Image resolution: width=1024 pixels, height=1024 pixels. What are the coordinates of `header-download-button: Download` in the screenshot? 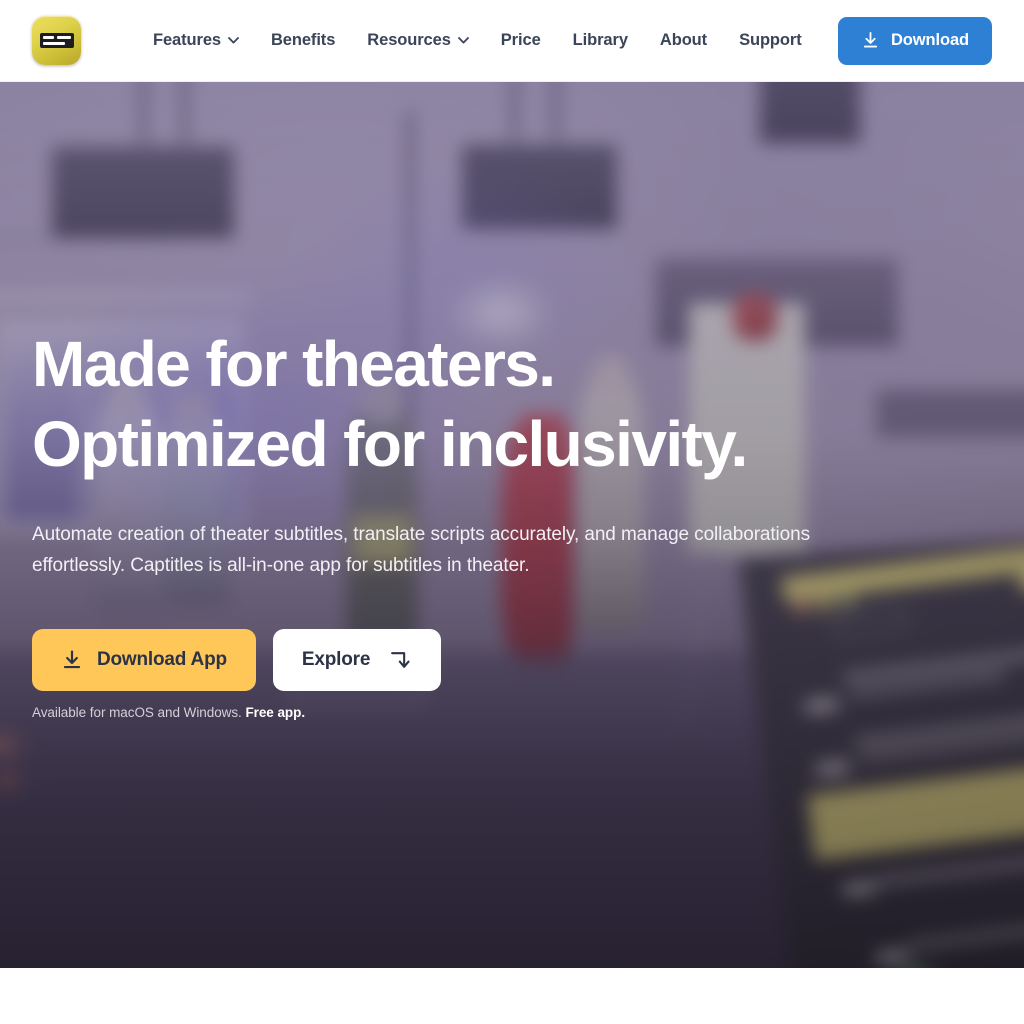 It's located at (914, 40).